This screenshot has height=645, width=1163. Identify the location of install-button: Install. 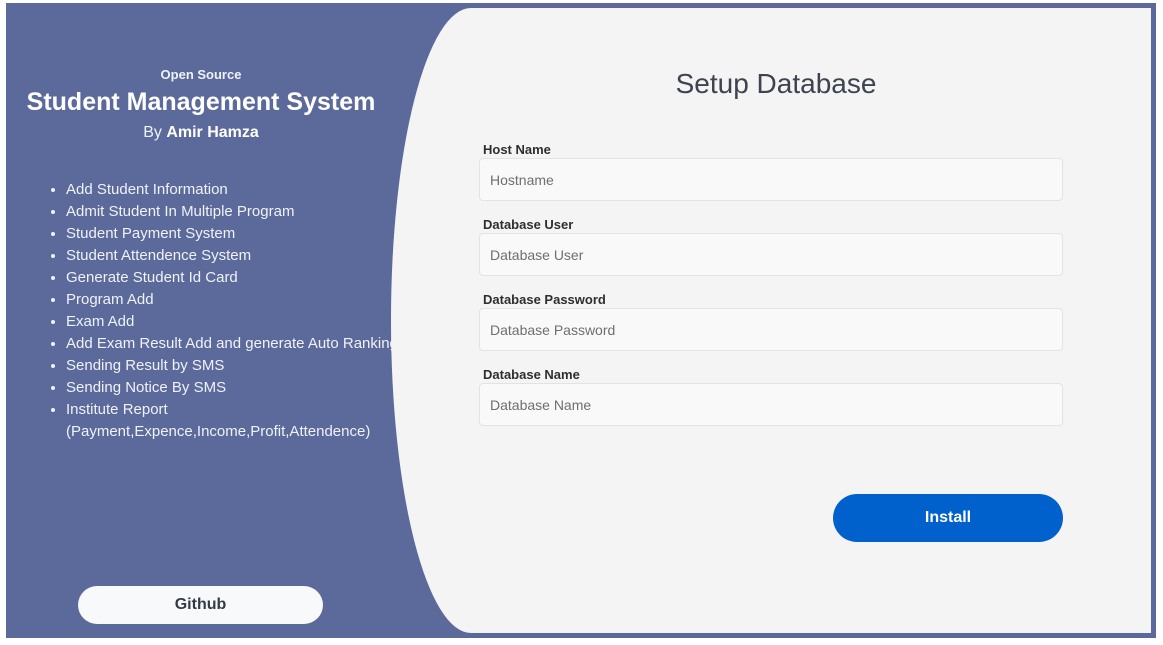
(948, 518).